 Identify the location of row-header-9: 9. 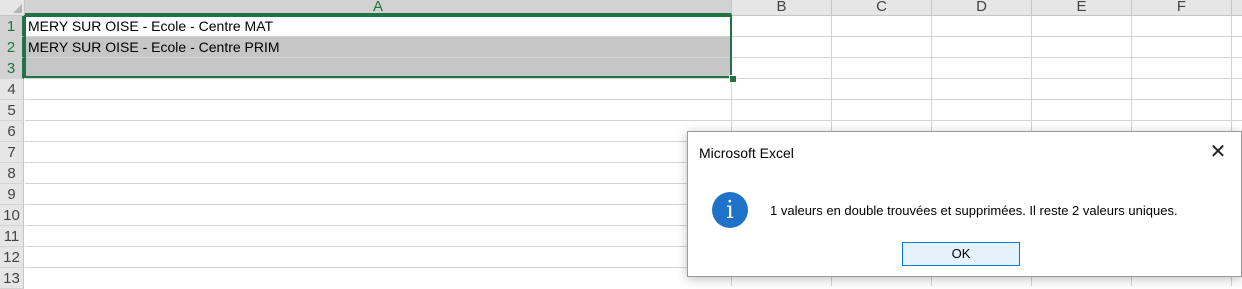
(12, 194).